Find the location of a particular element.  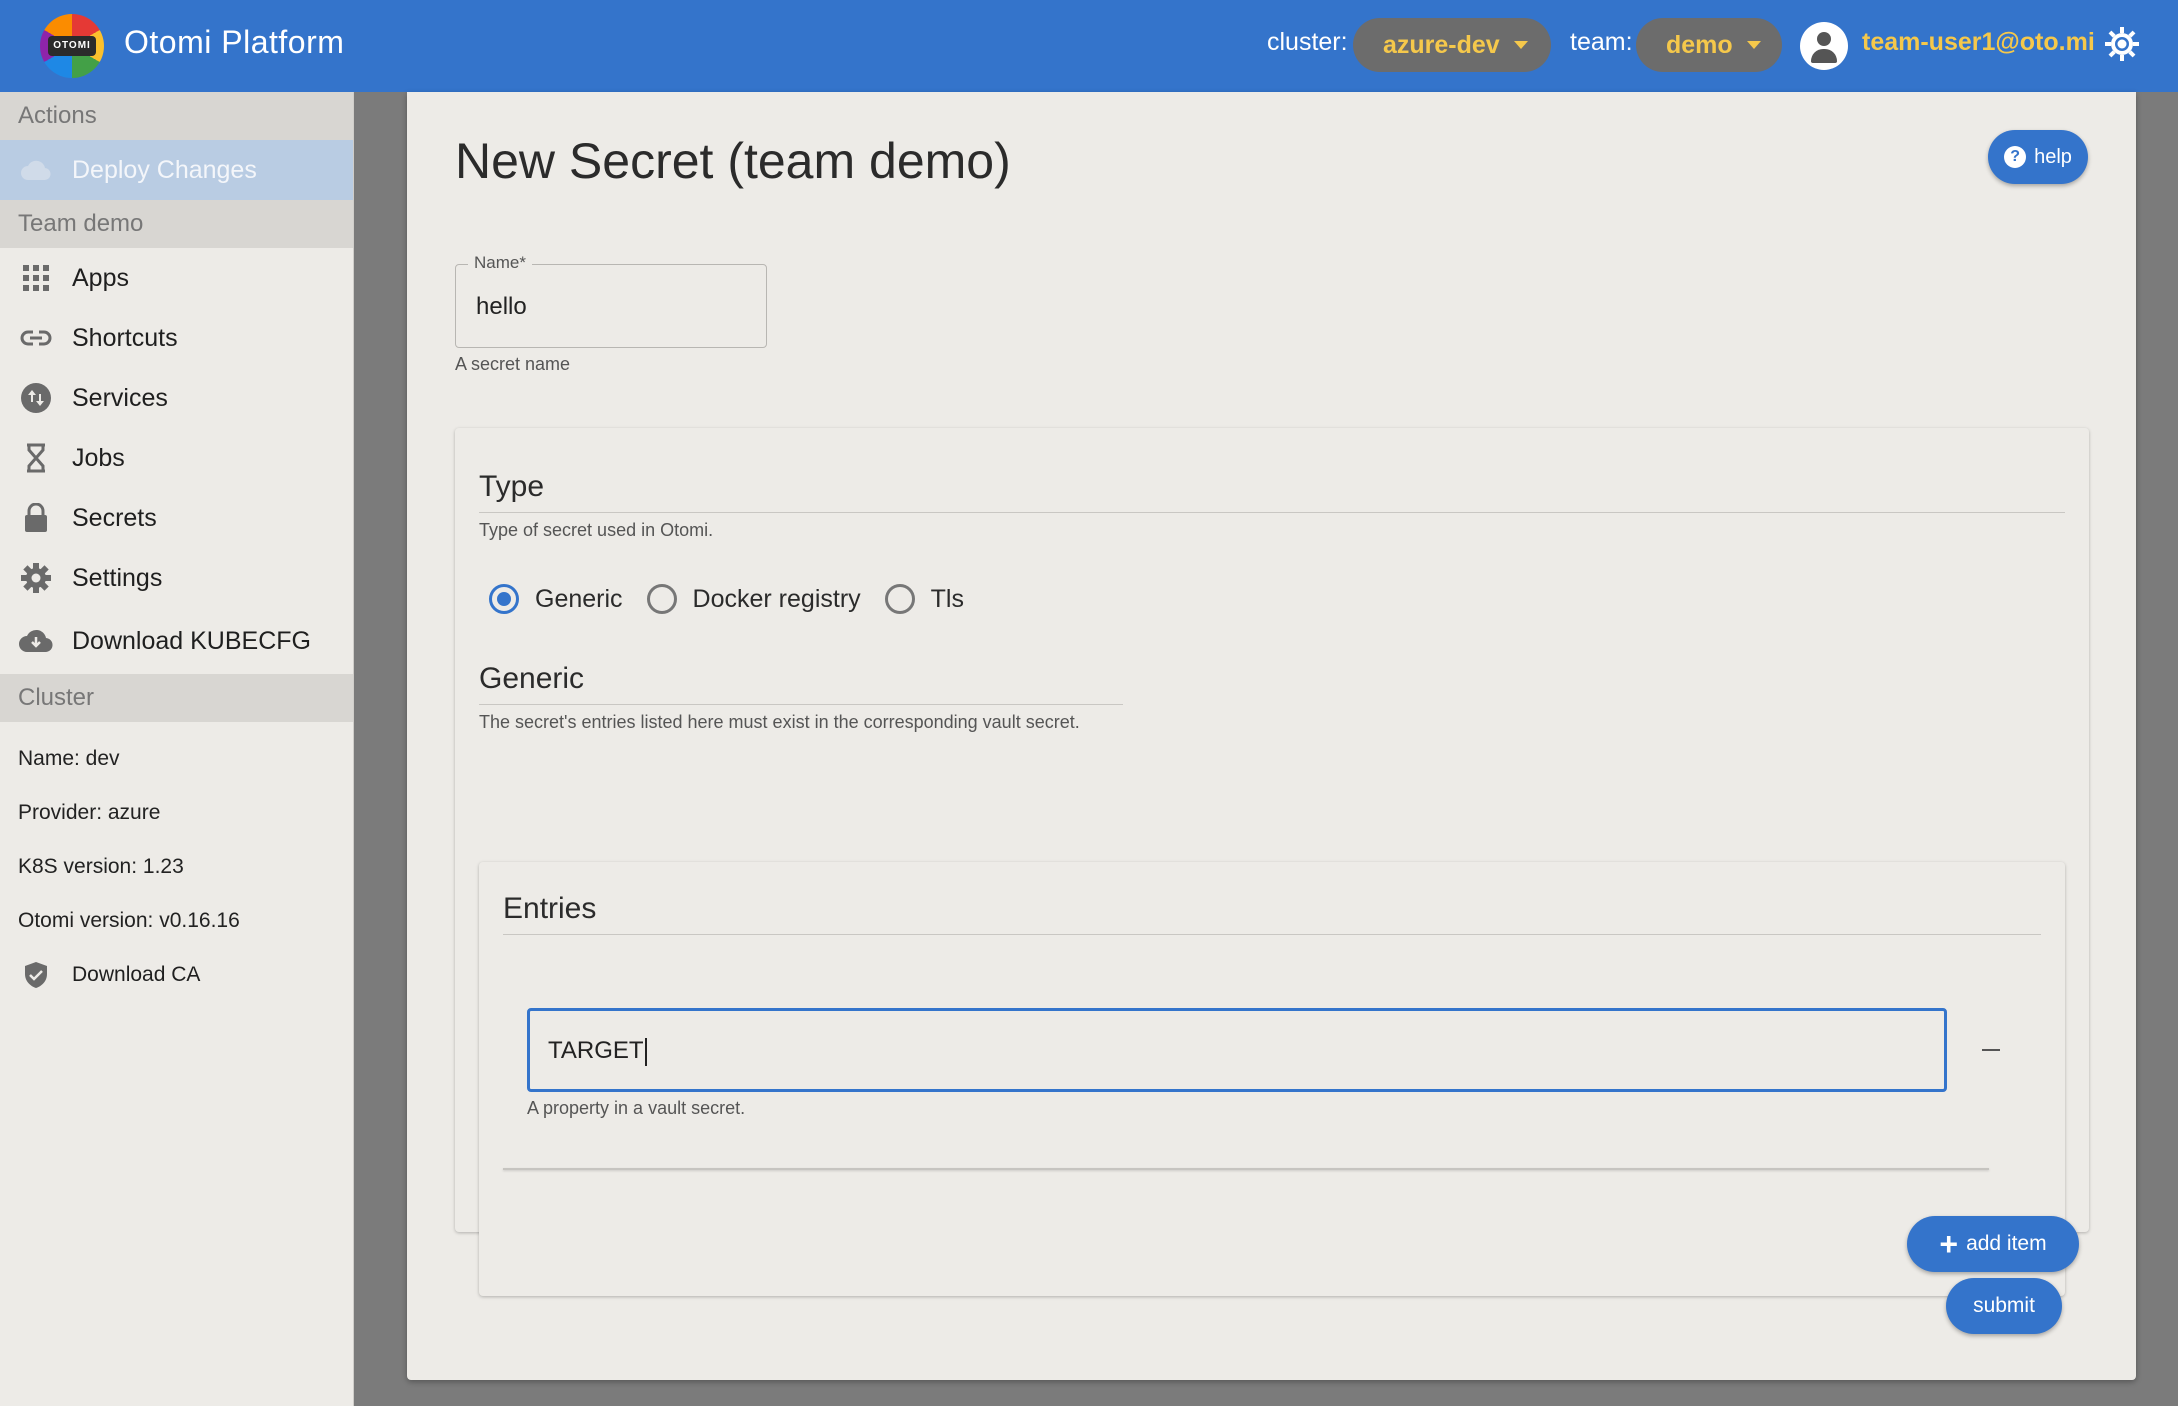

cluster-label: cluster: is located at coordinates (1307, 42).